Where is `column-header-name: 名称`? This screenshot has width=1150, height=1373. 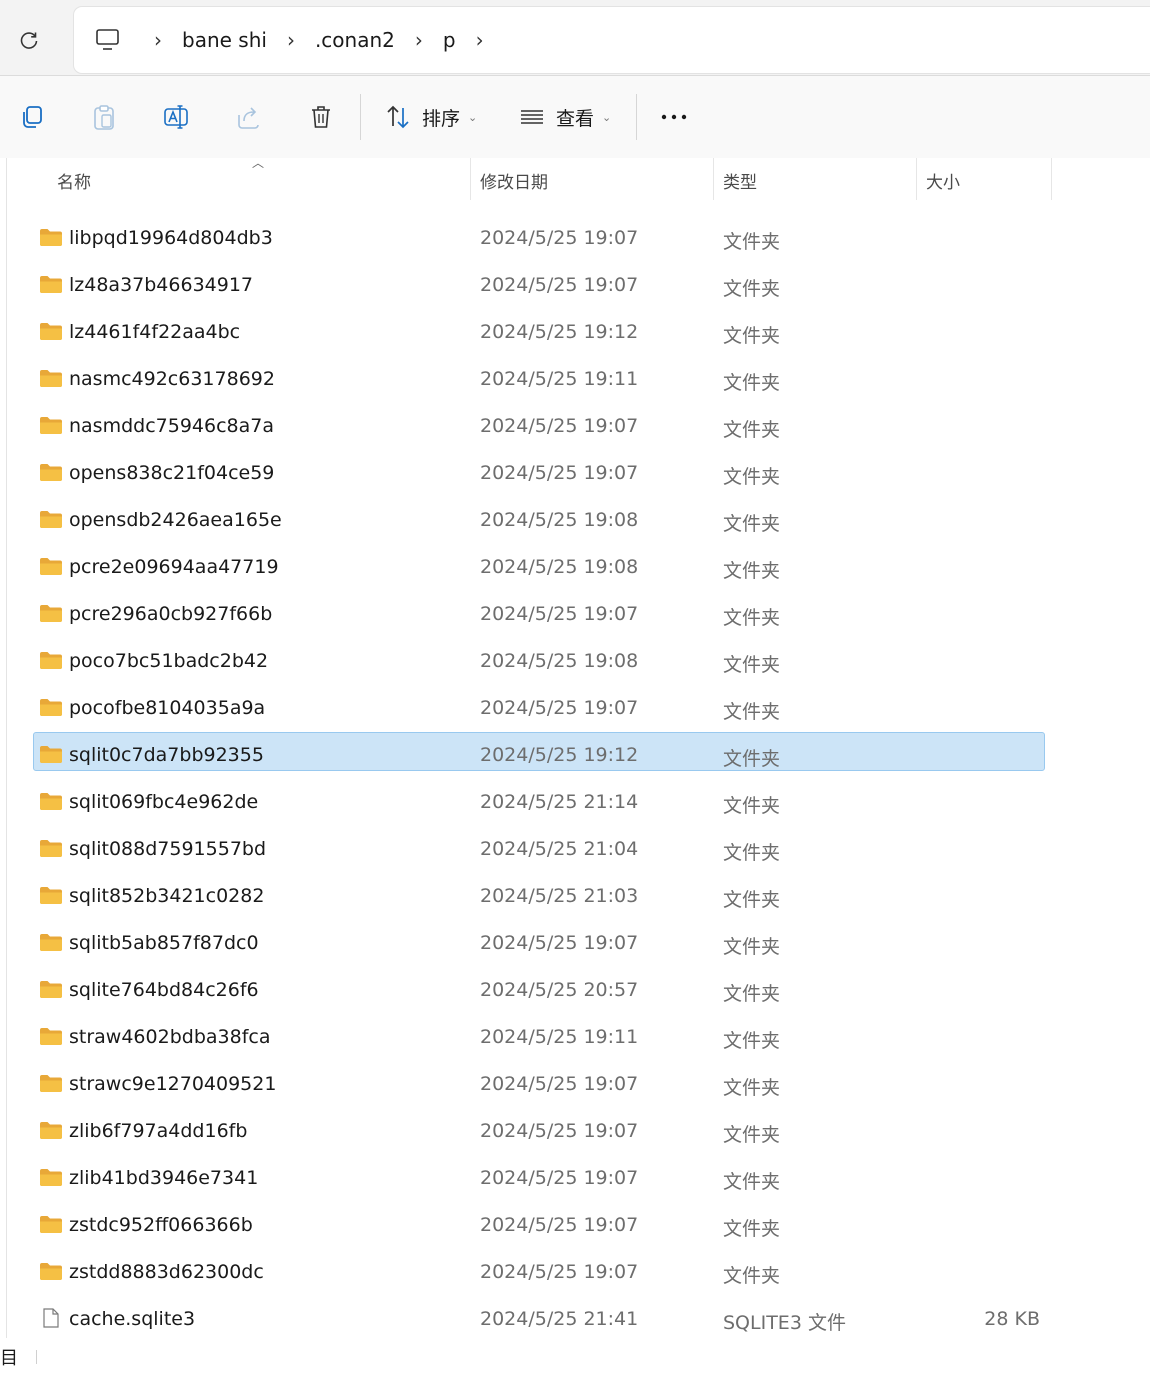
column-header-name: 名称 is located at coordinates (74, 180).